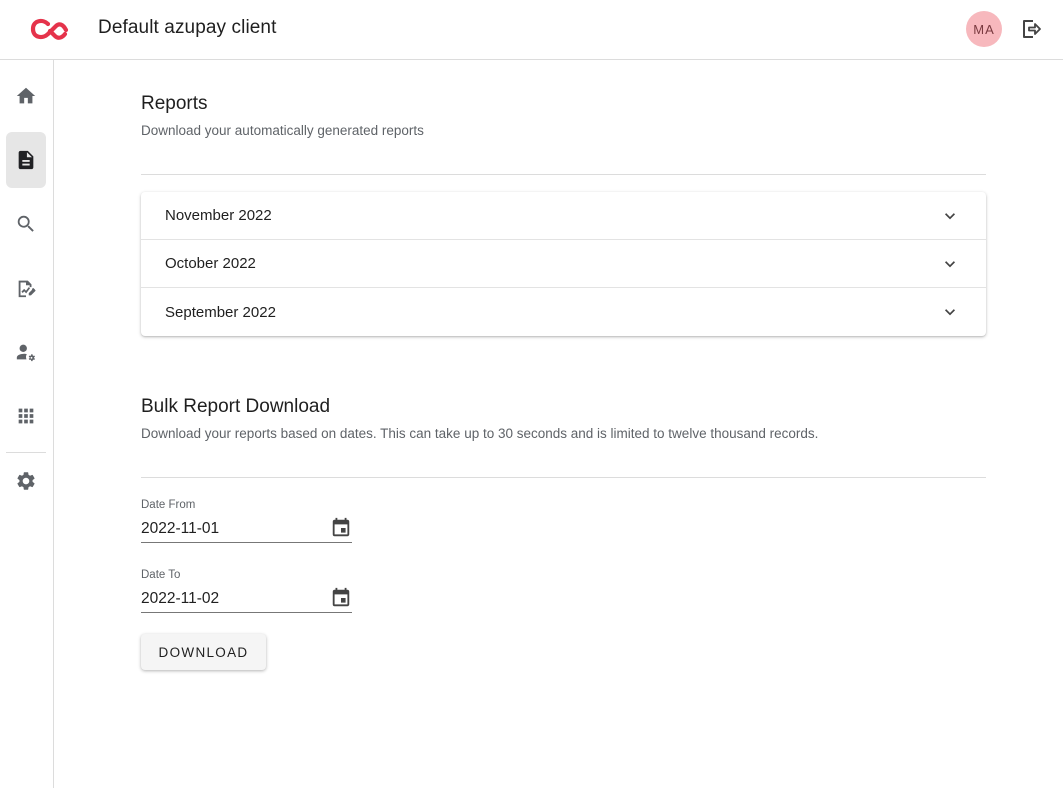  What do you see at coordinates (1031, 29) in the screenshot?
I see `logout-icon` at bounding box center [1031, 29].